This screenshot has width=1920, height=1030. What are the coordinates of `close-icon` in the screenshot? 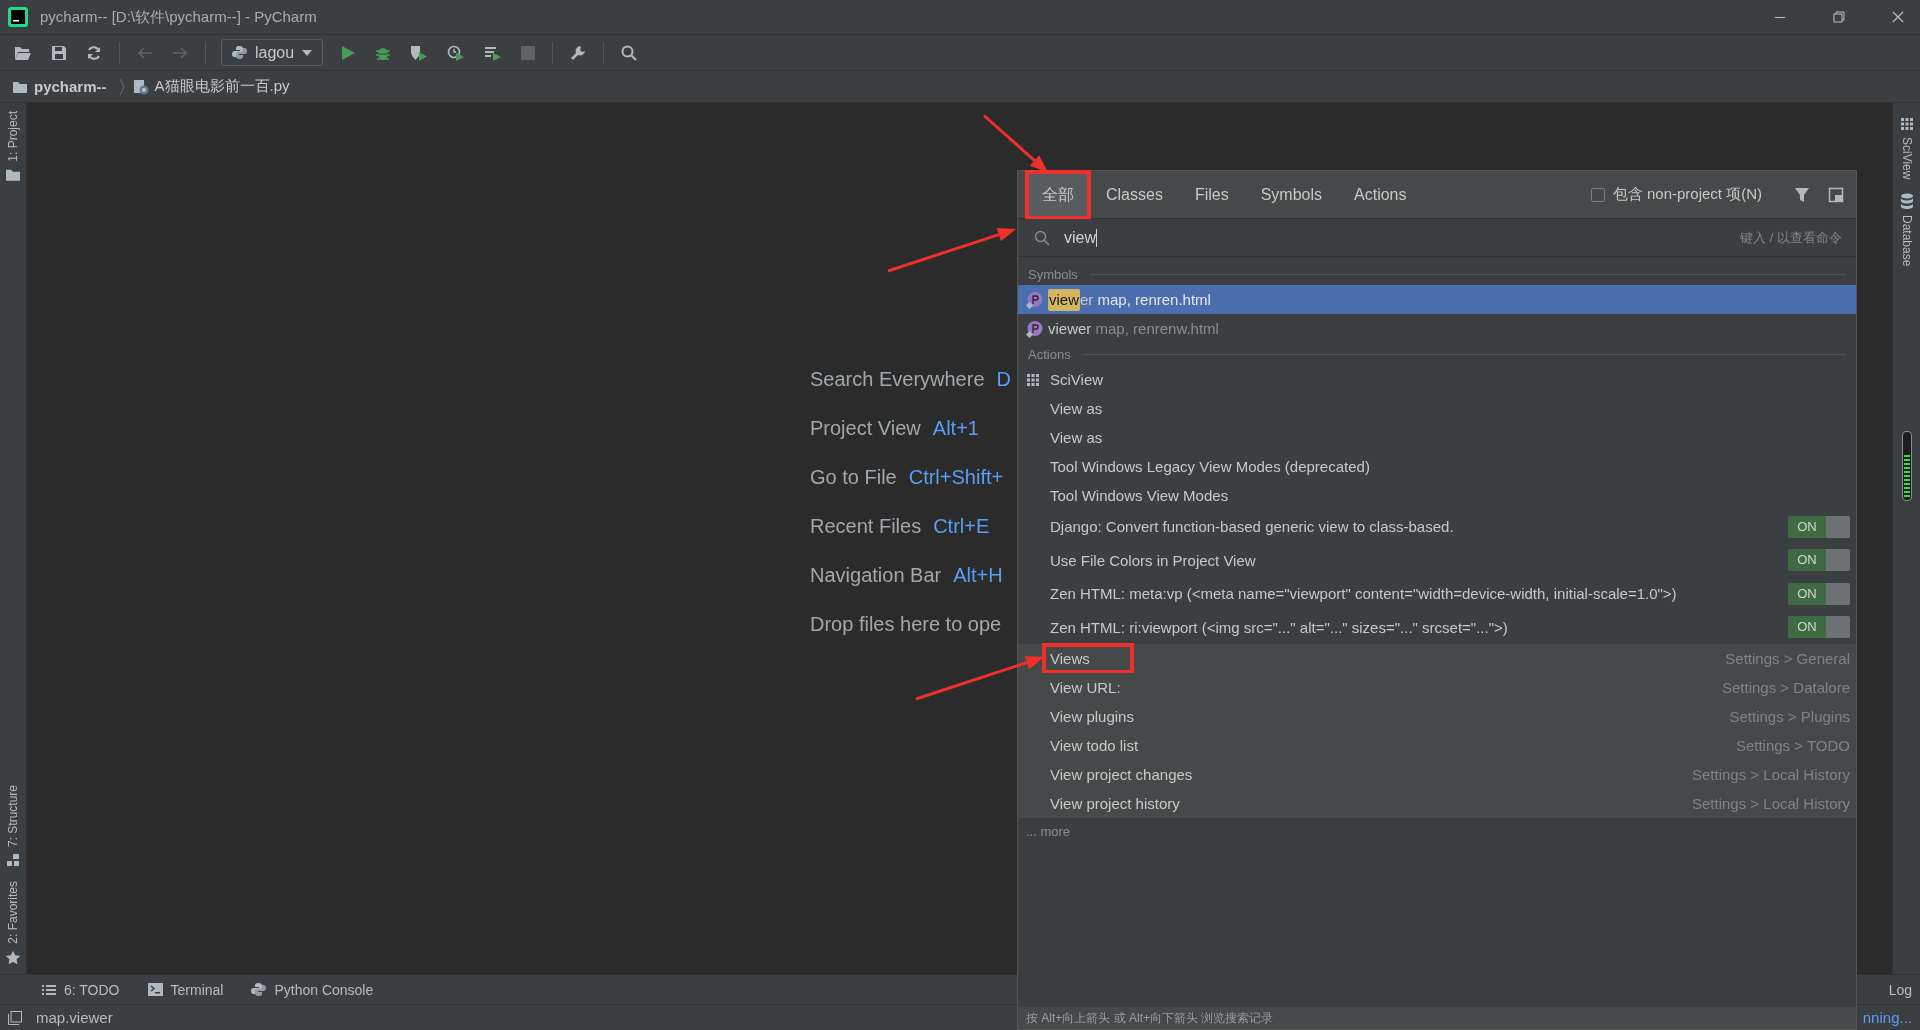 It's located at (1898, 17).